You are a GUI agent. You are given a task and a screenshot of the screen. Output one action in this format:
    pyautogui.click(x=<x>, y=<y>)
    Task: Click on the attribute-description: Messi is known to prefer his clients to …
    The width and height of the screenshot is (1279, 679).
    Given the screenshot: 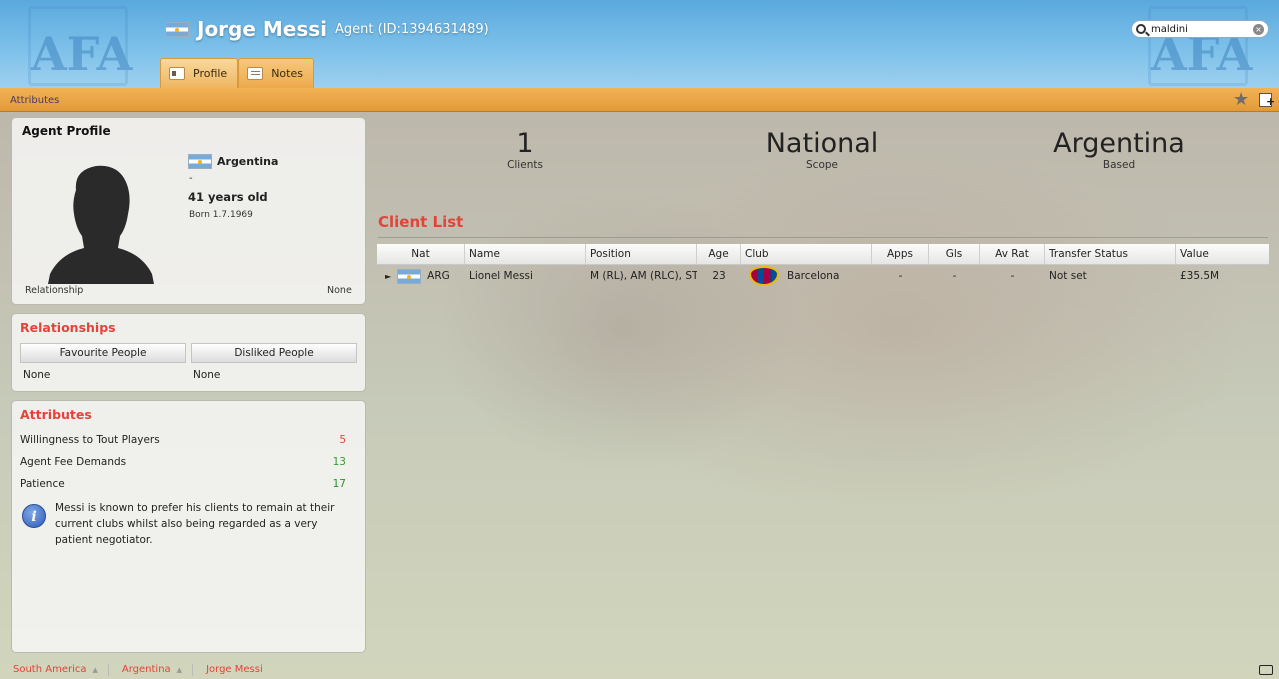 What is the action you would take?
    pyautogui.click(x=195, y=524)
    